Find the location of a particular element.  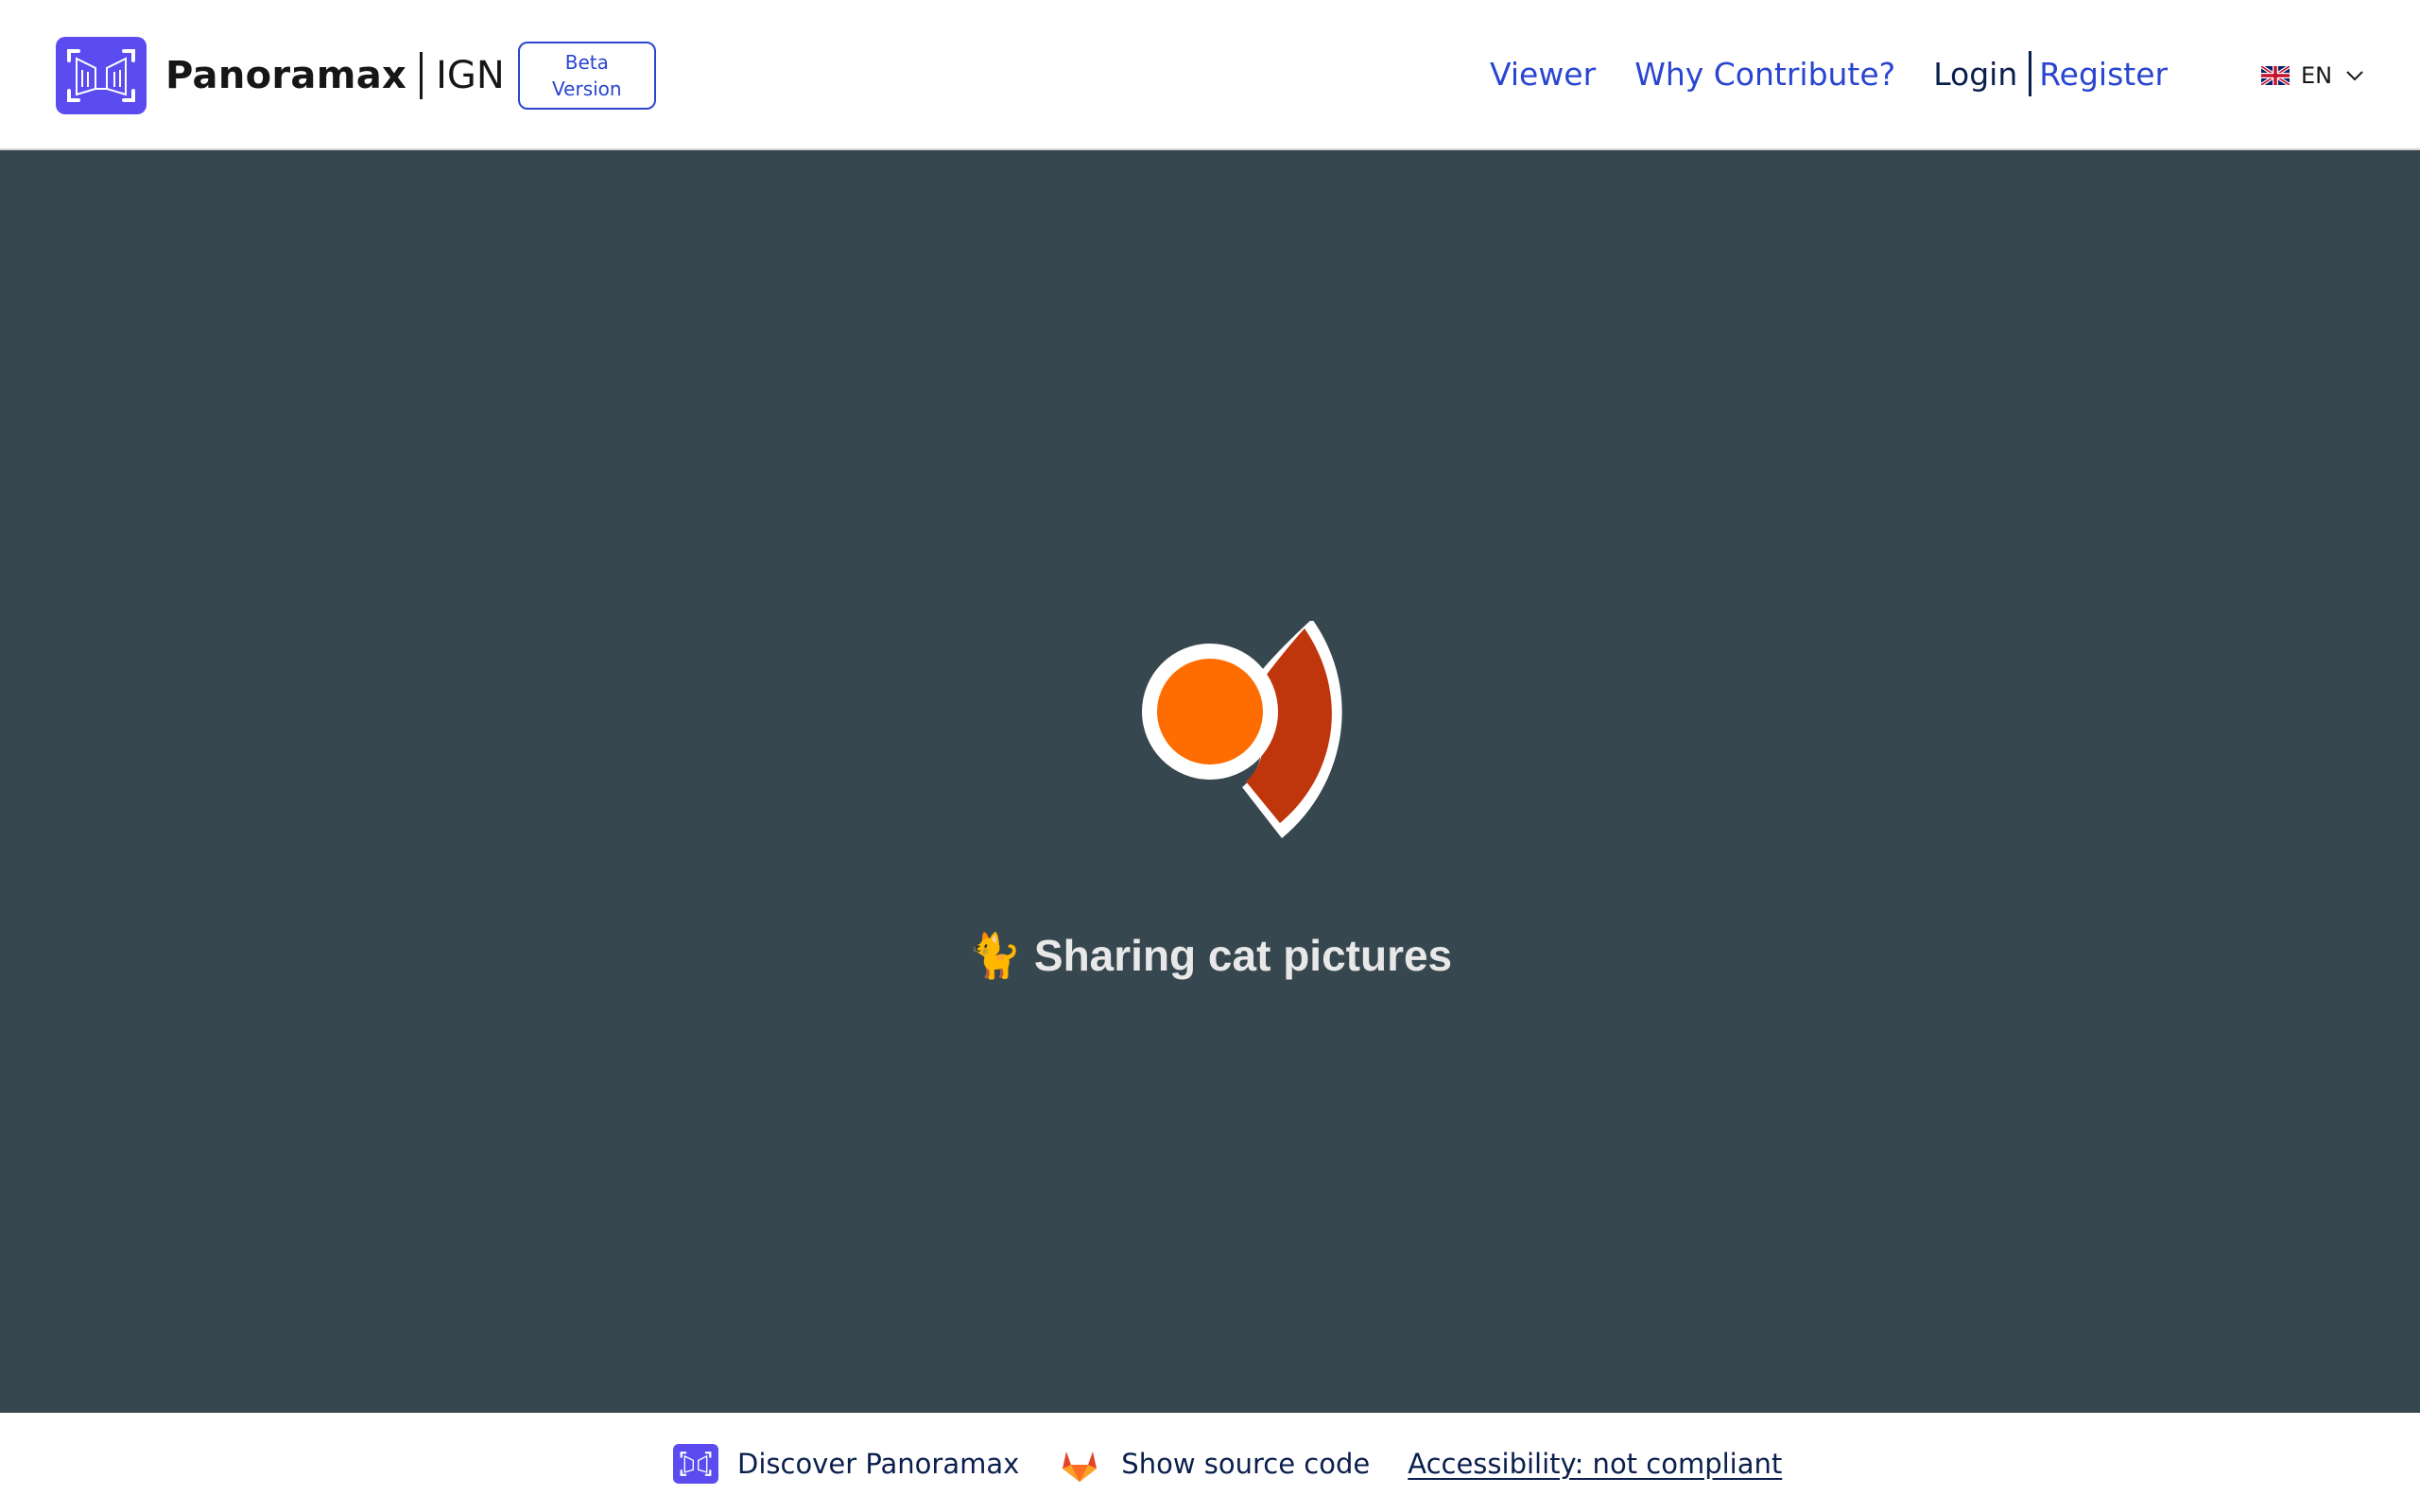

cat-emoji-icon: 🐈 is located at coordinates (995, 955).